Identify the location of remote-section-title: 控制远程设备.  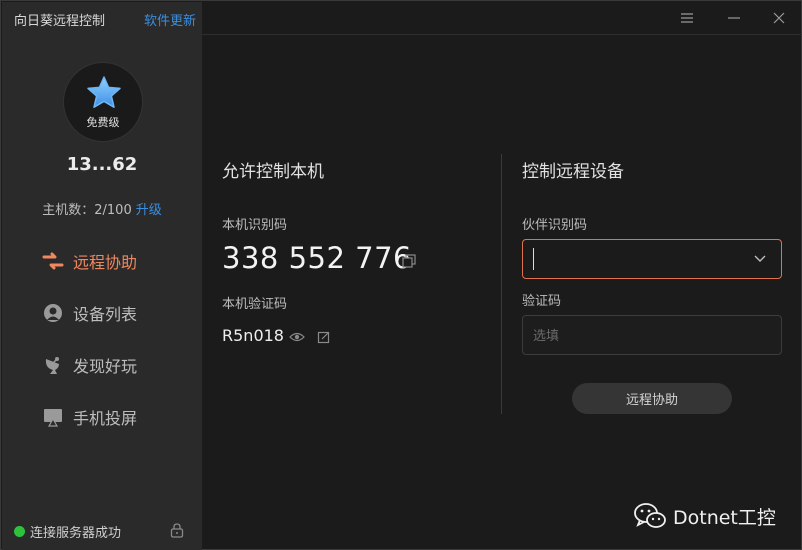
(573, 172).